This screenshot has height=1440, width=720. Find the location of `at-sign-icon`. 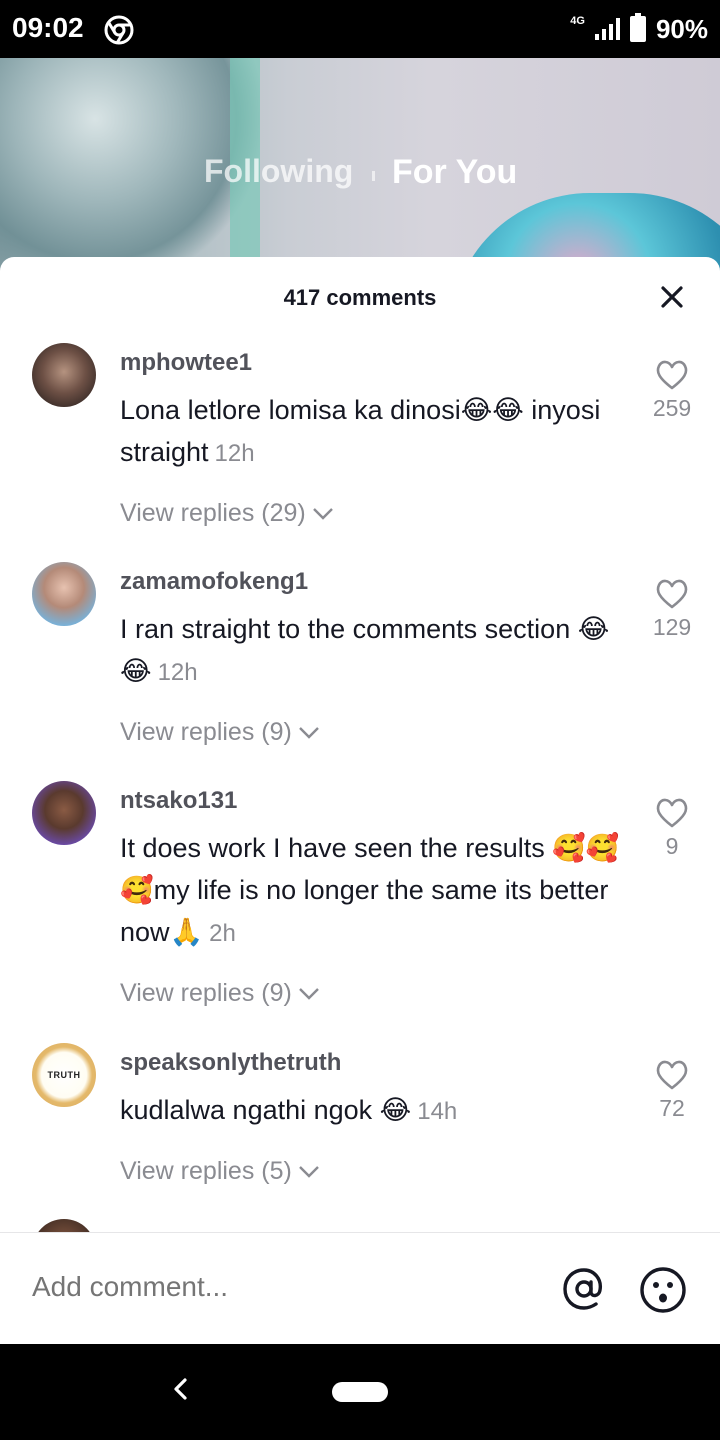

at-sign-icon is located at coordinates (584, 1289).